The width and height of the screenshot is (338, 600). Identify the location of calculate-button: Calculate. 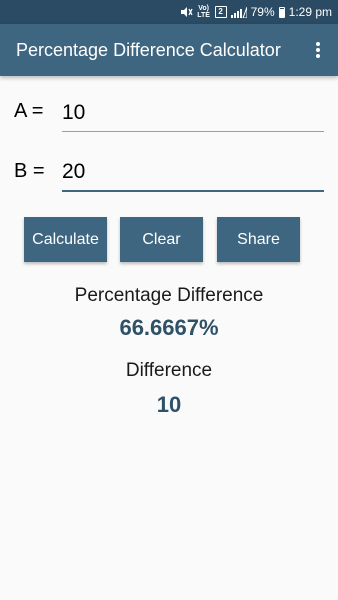
(65, 239).